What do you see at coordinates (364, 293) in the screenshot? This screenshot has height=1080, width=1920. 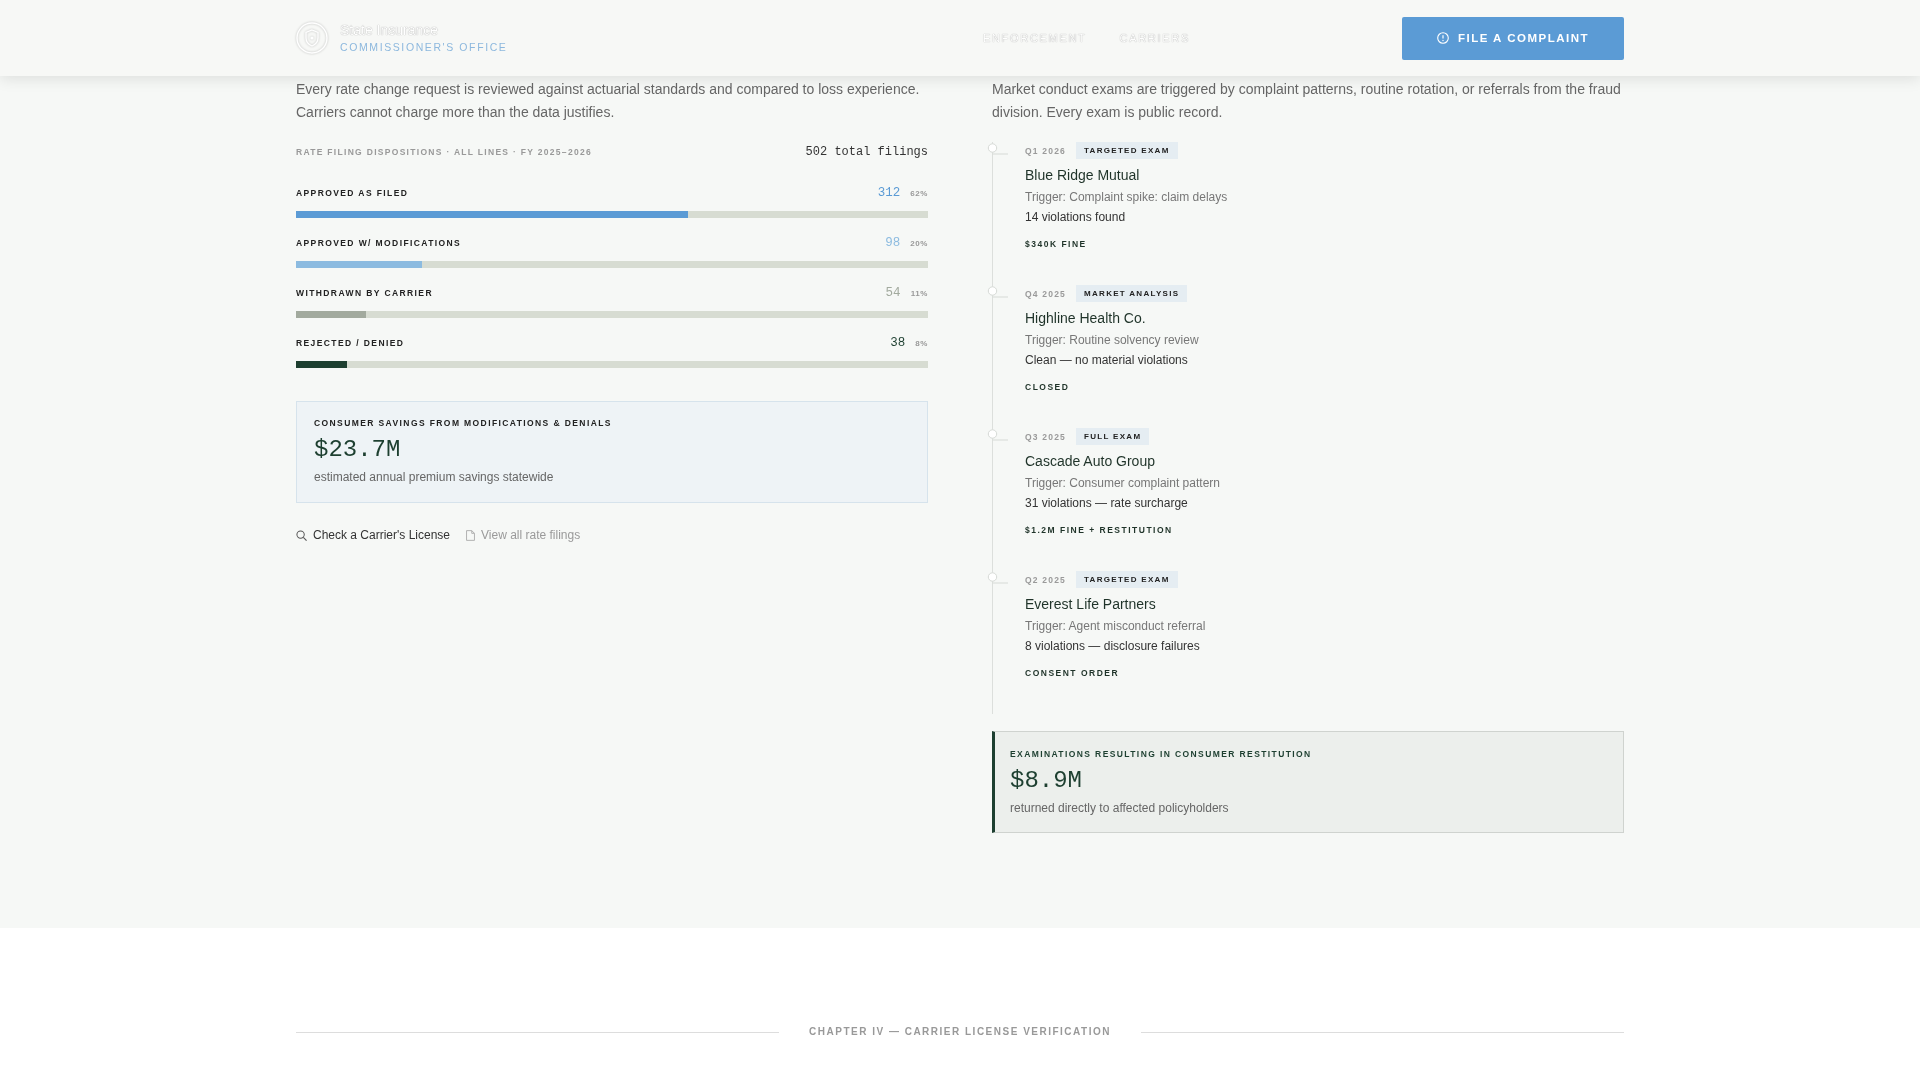 I see `disposition-label: WITHDRAWN BY CARRIER` at bounding box center [364, 293].